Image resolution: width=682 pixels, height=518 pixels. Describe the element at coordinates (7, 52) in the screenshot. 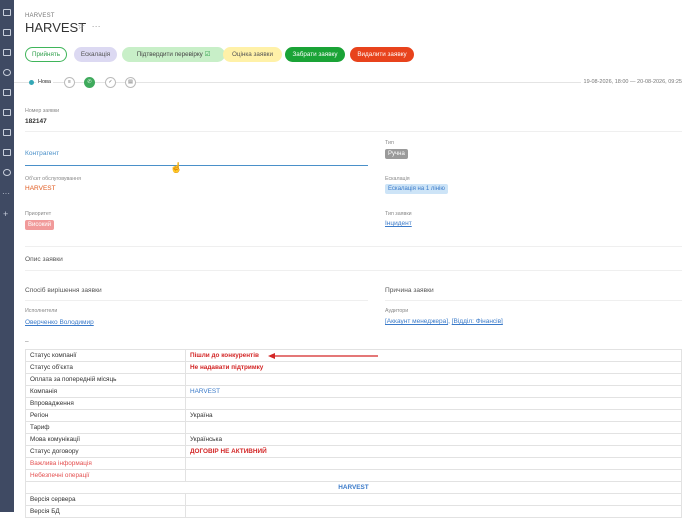

I see `document-icon` at that location.